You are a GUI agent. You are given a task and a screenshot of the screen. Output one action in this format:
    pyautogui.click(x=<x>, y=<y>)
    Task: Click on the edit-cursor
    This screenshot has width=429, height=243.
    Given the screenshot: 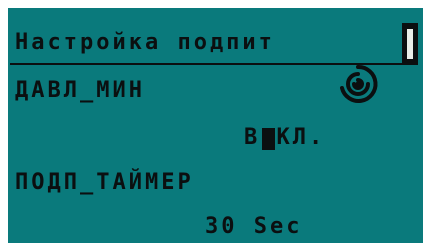 What is the action you would take?
    pyautogui.click(x=268, y=139)
    